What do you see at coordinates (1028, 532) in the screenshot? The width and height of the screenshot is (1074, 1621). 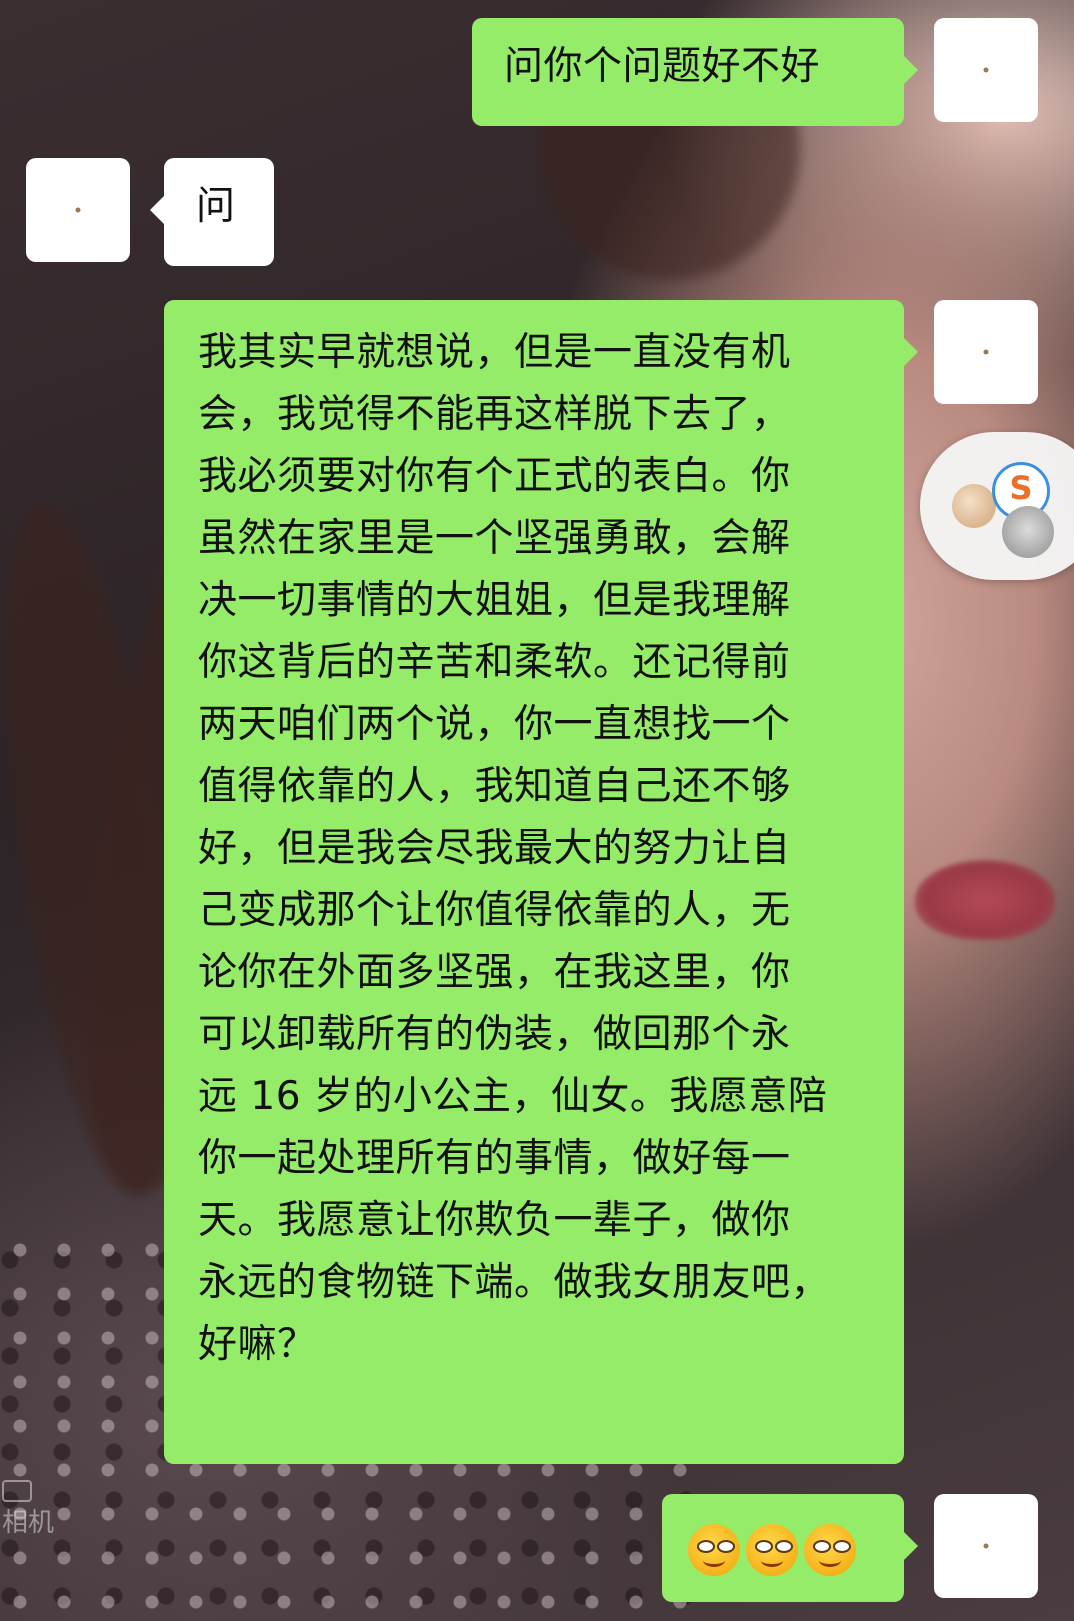 I see `robot-avatar-icon` at bounding box center [1028, 532].